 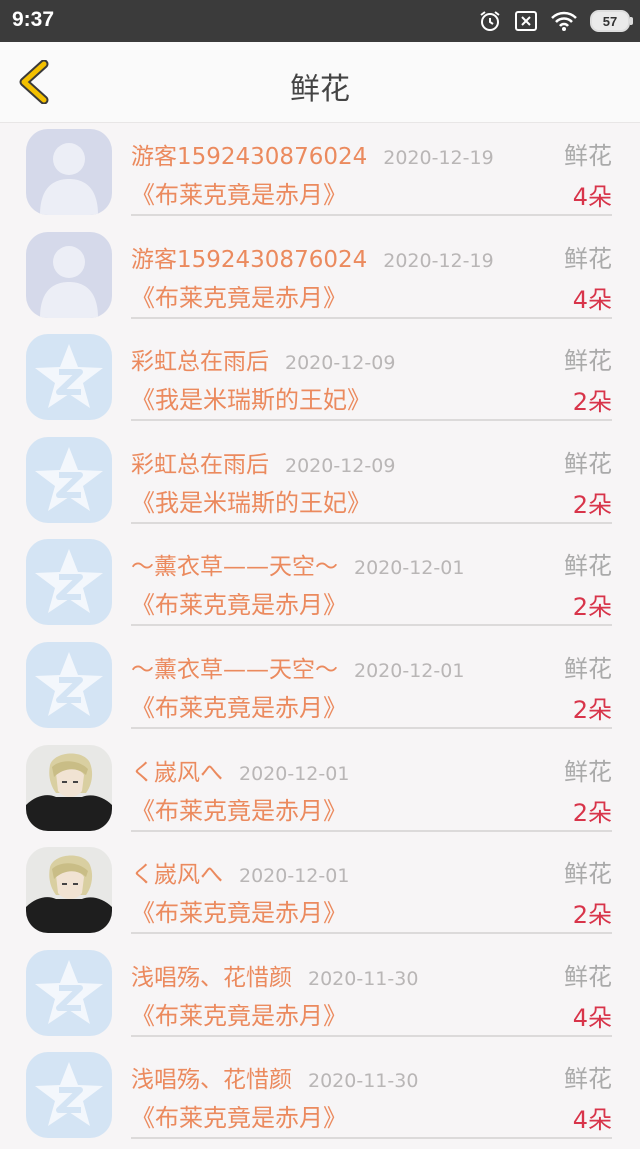 I want to click on page-title: 鲜花, so click(x=320, y=89).